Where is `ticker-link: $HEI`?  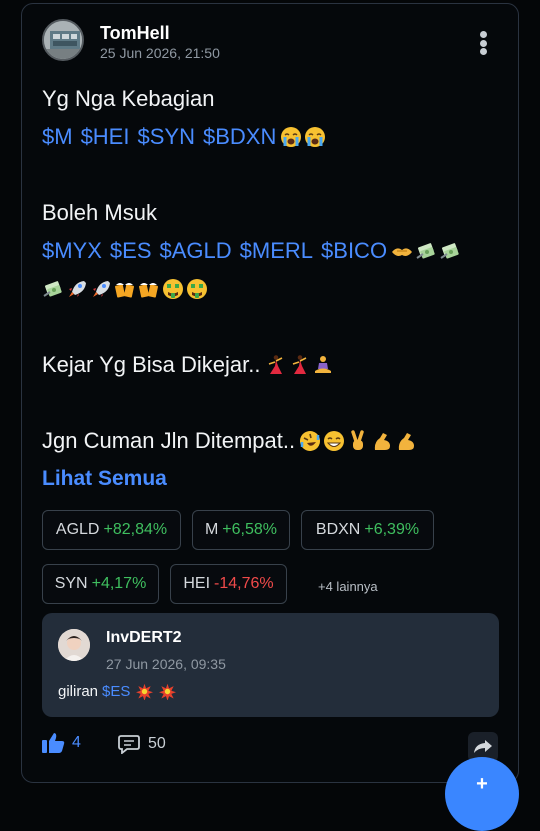
ticker-link: $HEI is located at coordinates (105, 137).